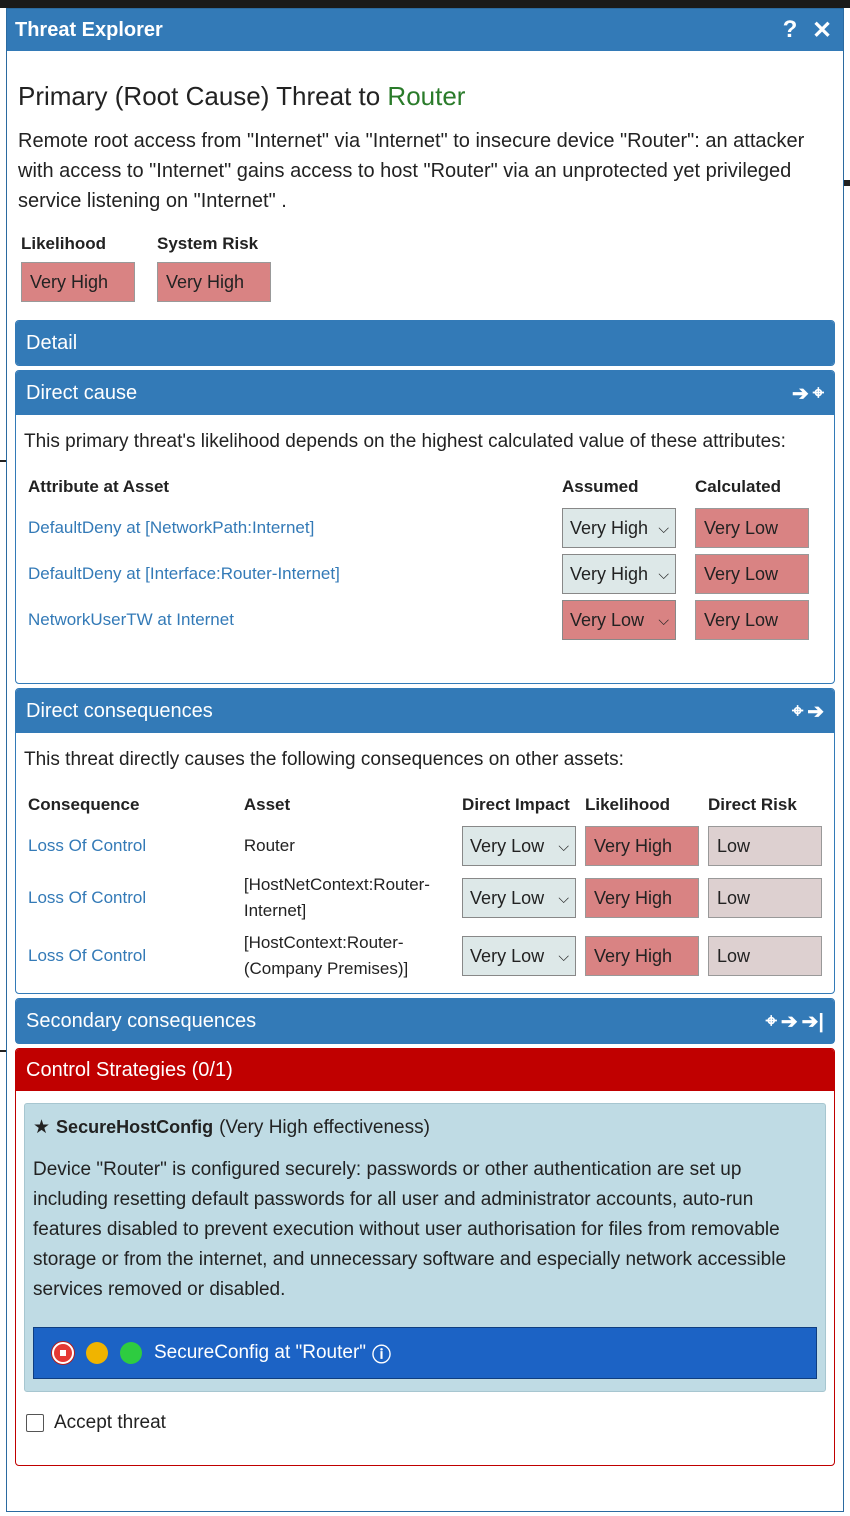 This screenshot has width=850, height=1516. What do you see at coordinates (326, 955) in the screenshot?
I see `asset-cell: [HostContext:Router-(Company Premises)]` at bounding box center [326, 955].